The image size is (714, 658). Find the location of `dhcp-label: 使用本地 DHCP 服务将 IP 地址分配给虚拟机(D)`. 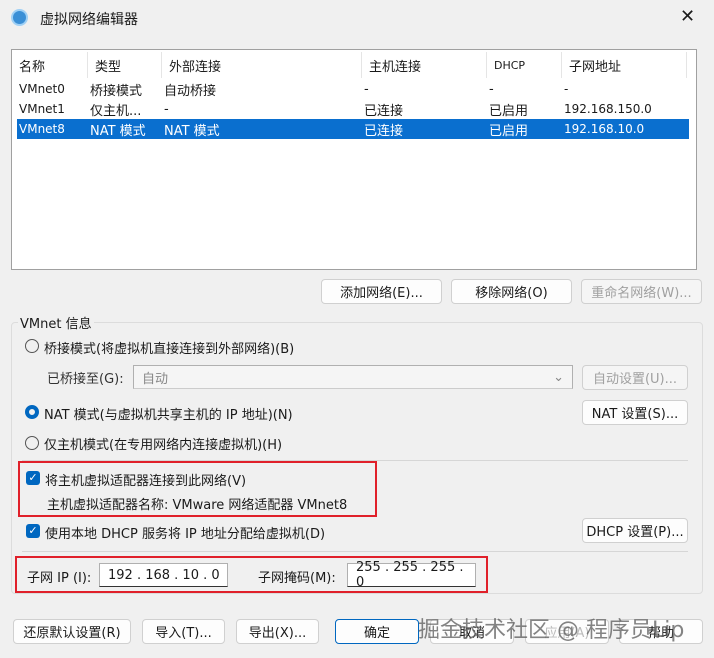

dhcp-label: 使用本地 DHCP 服务将 IP 地址分配给虚拟机(D) is located at coordinates (185, 534).